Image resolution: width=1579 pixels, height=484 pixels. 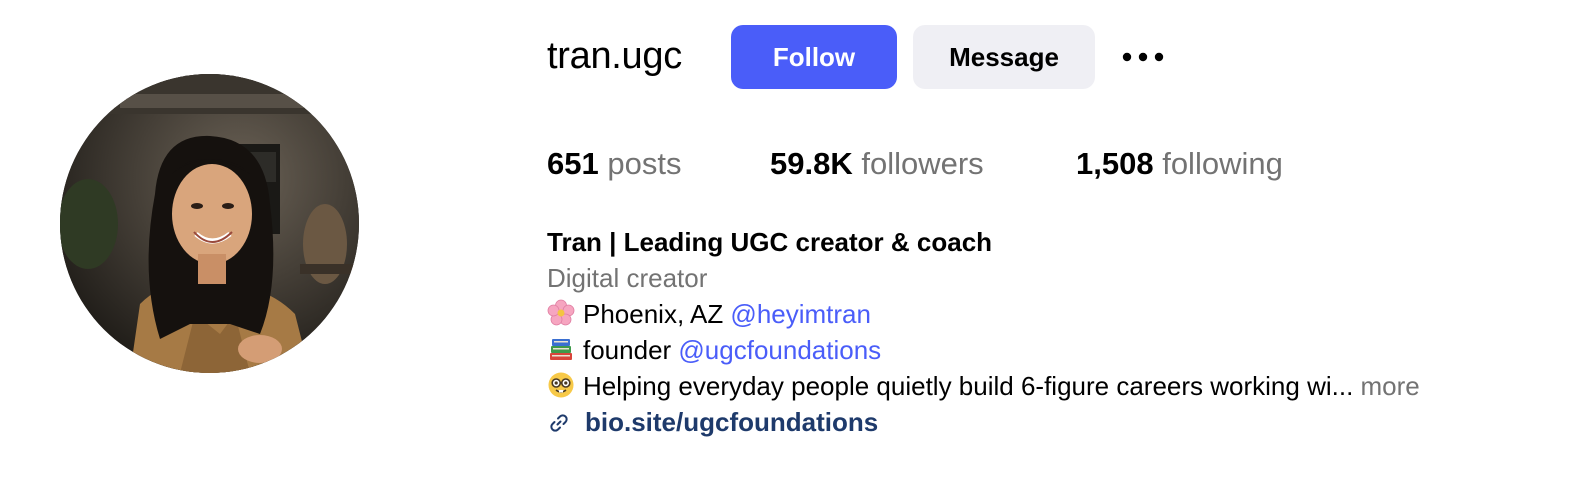 I want to click on avatar, so click(x=209, y=223).